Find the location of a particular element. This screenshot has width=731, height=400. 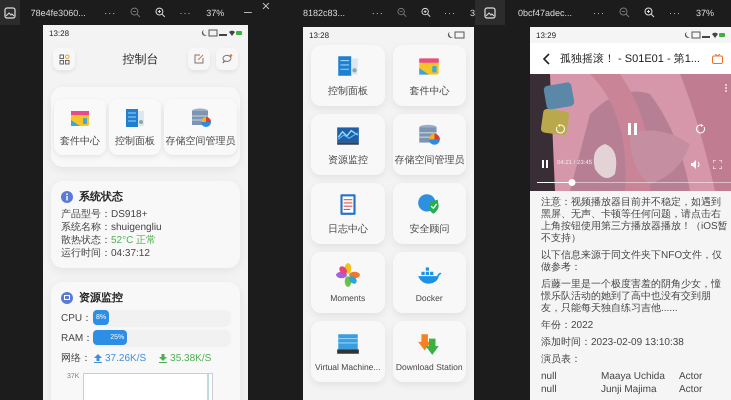

table-cell-text: Junji Majima is located at coordinates (629, 390).